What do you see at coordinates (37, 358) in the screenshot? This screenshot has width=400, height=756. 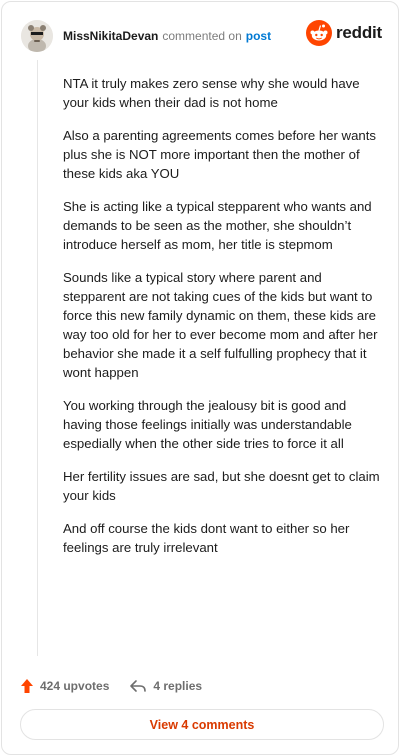 I see `thread-line` at bounding box center [37, 358].